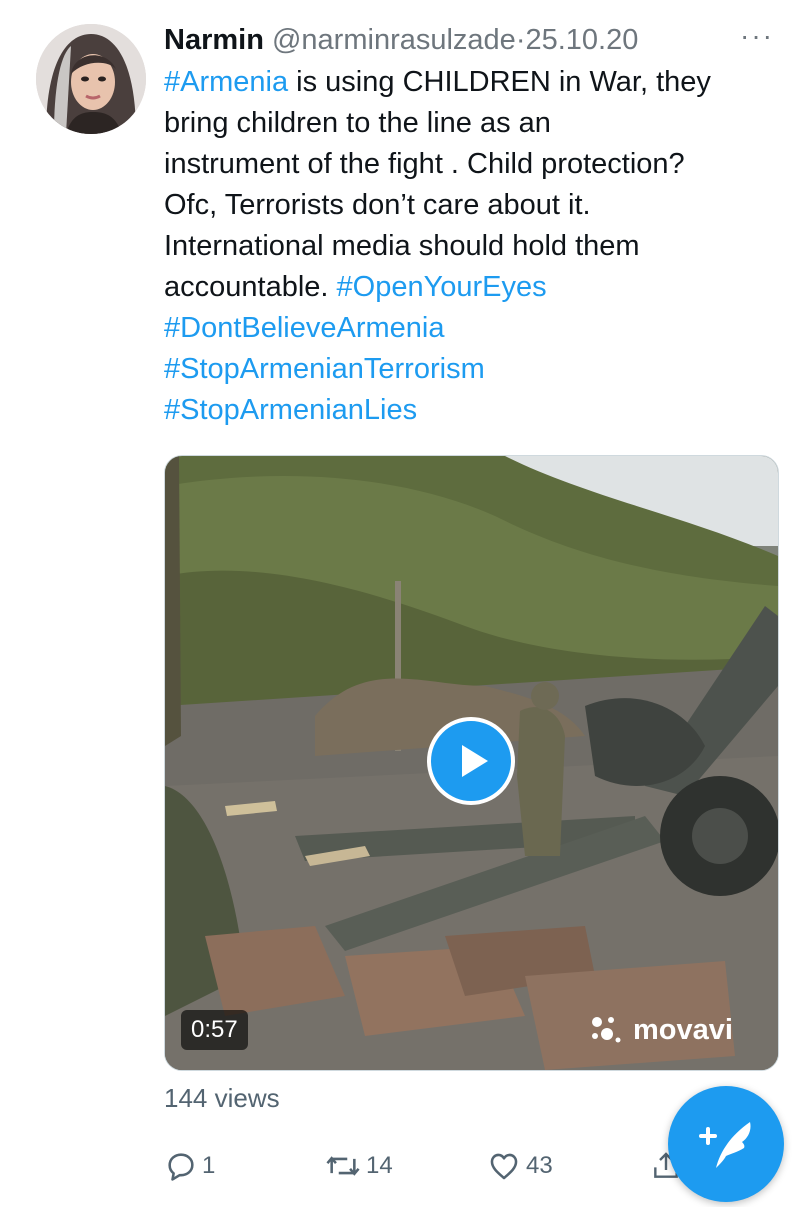  I want to click on tweet-header: Narmin @narminrasulzade·25.10.20, so click(474, 40).